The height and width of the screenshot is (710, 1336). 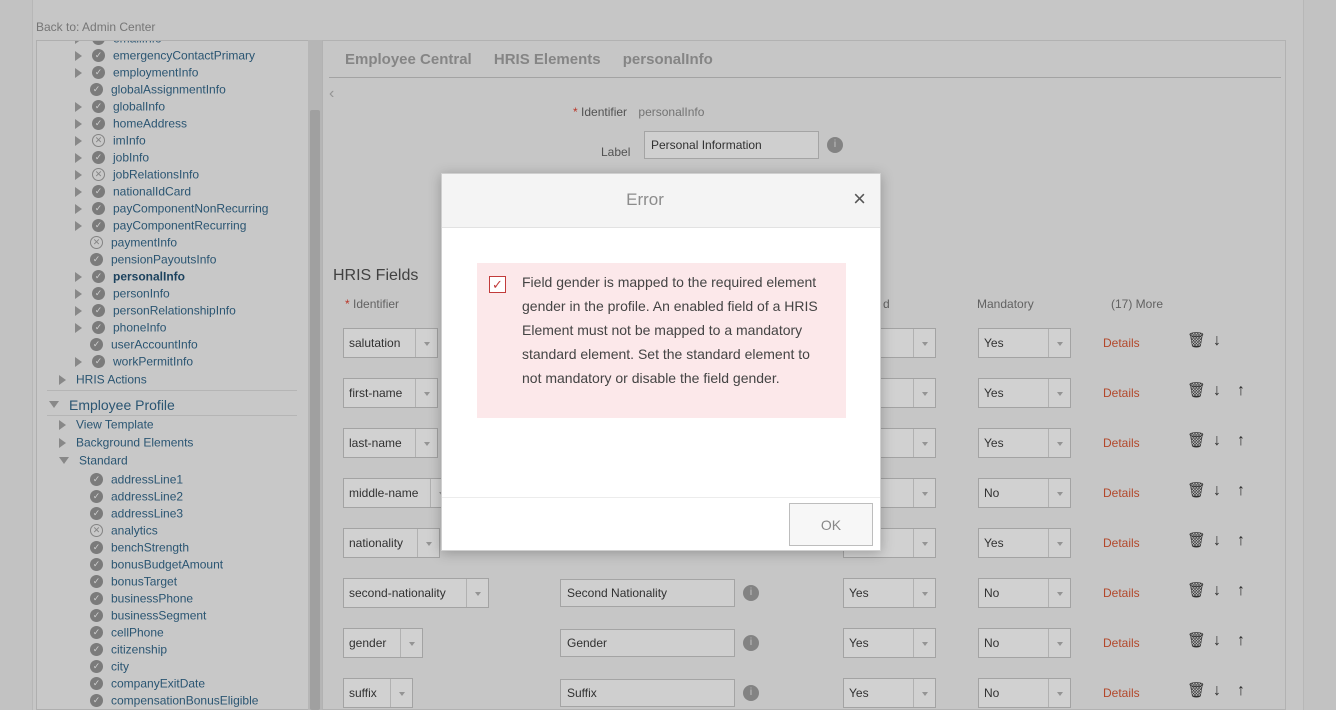 What do you see at coordinates (661, 497) in the screenshot?
I see `dialog-footer-divider` at bounding box center [661, 497].